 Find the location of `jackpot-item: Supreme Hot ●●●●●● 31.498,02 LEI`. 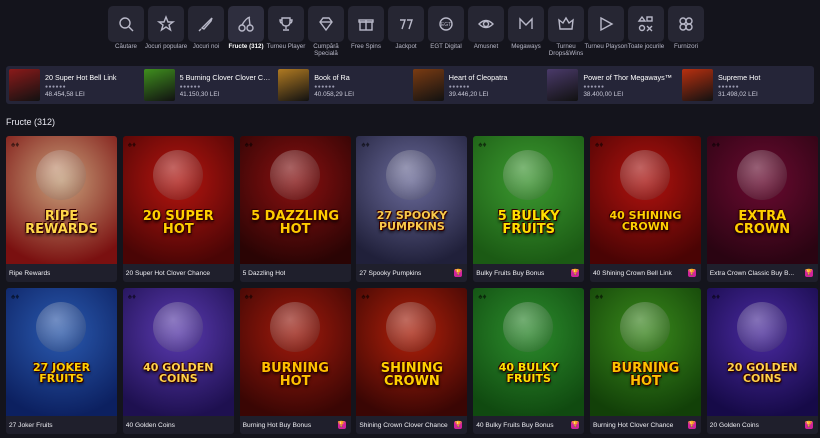

jackpot-item: Supreme Hot ●●●●●● 31.498,02 LEI is located at coordinates (746, 85).